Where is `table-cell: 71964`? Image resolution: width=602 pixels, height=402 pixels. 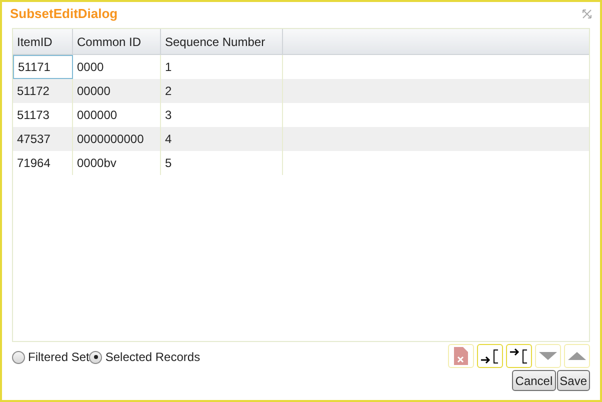
table-cell: 71964 is located at coordinates (43, 163).